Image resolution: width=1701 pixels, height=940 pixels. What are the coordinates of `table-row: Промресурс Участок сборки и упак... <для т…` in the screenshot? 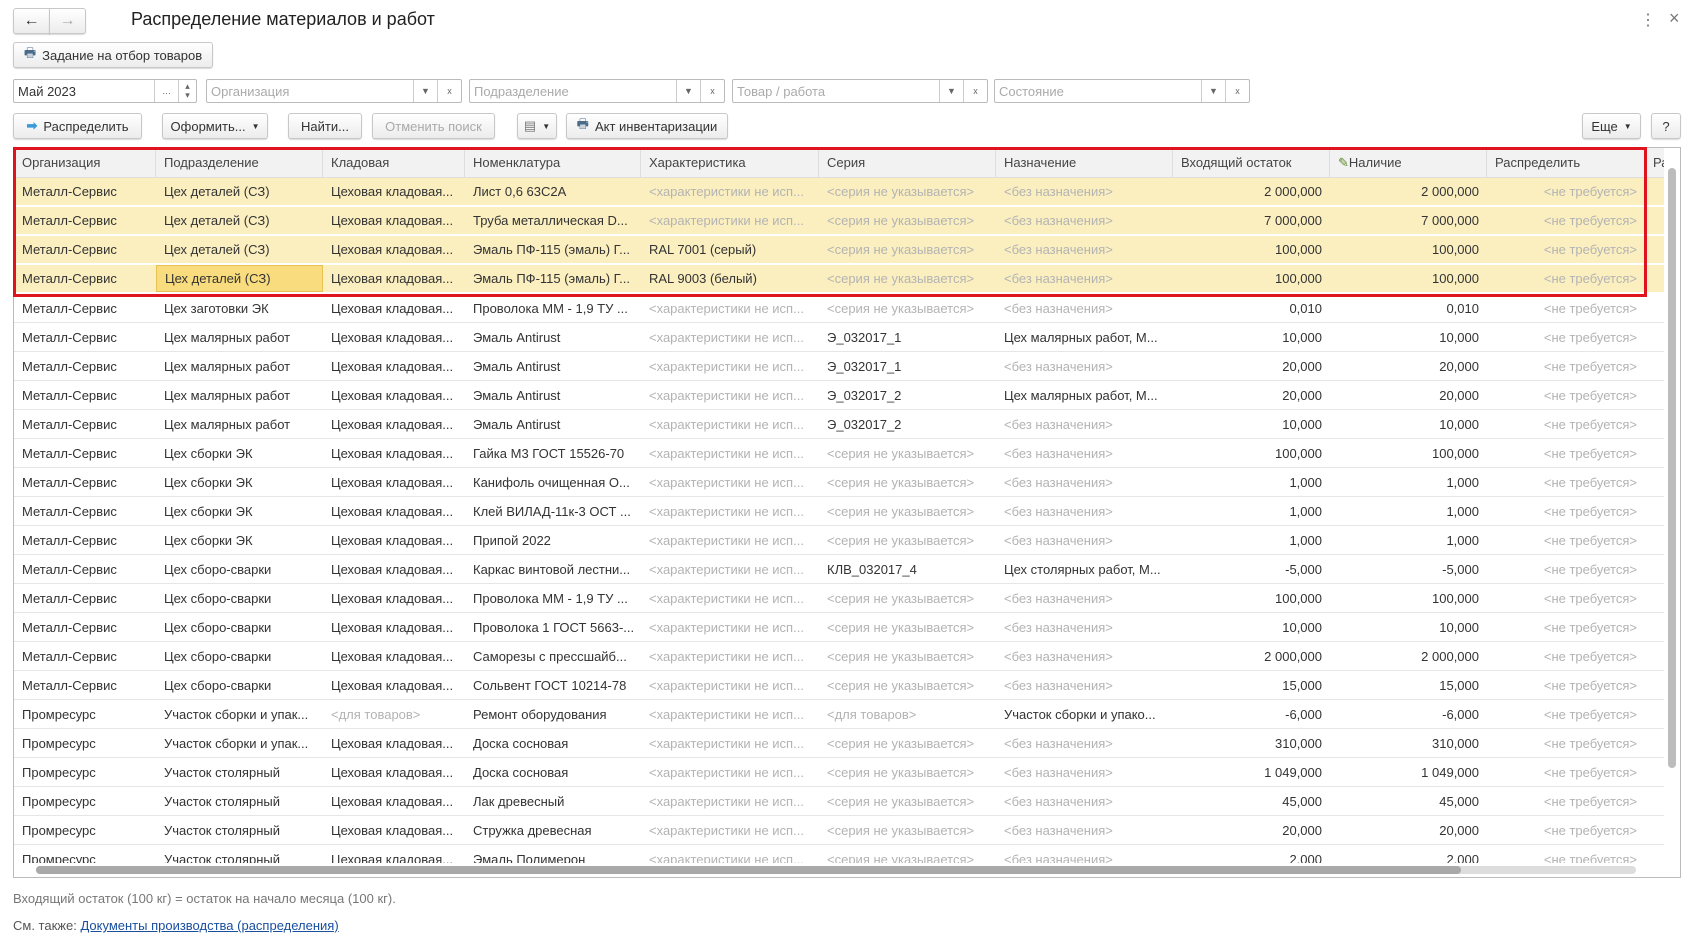 It's located at (847, 714).